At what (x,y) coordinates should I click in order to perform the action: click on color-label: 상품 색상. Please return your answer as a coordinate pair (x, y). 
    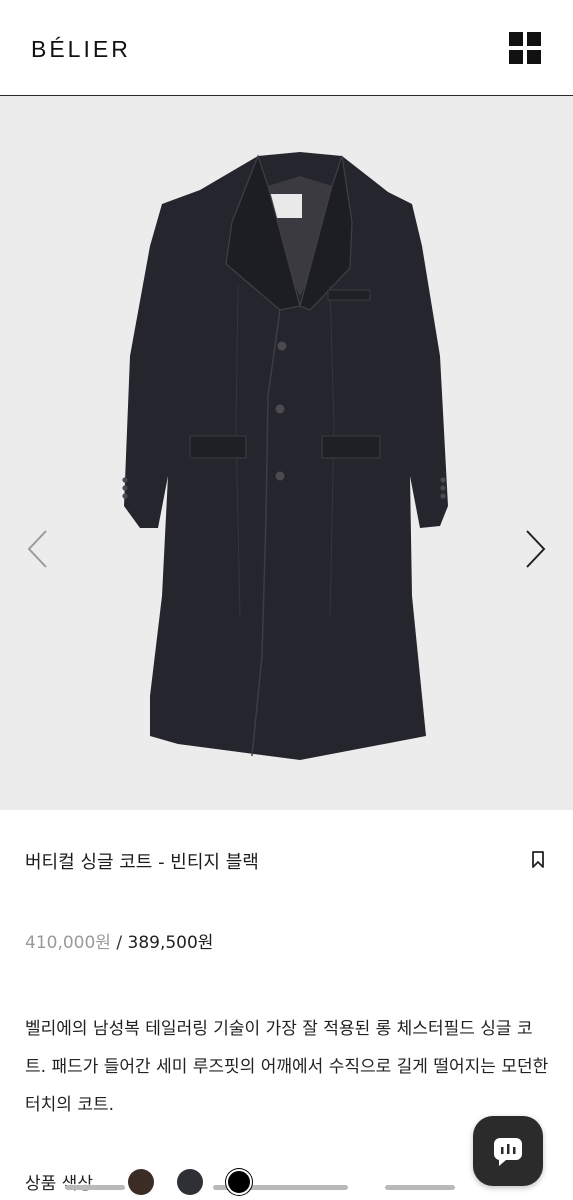
    Looking at the image, I should click on (59, 1184).